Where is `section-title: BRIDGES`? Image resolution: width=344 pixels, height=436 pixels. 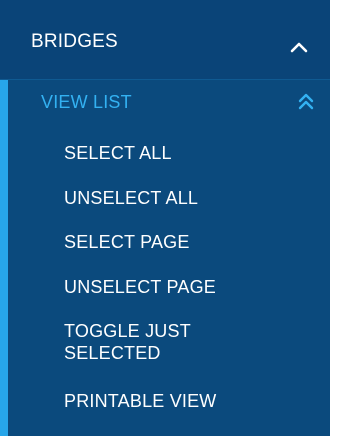
section-title: BRIDGES is located at coordinates (74, 41).